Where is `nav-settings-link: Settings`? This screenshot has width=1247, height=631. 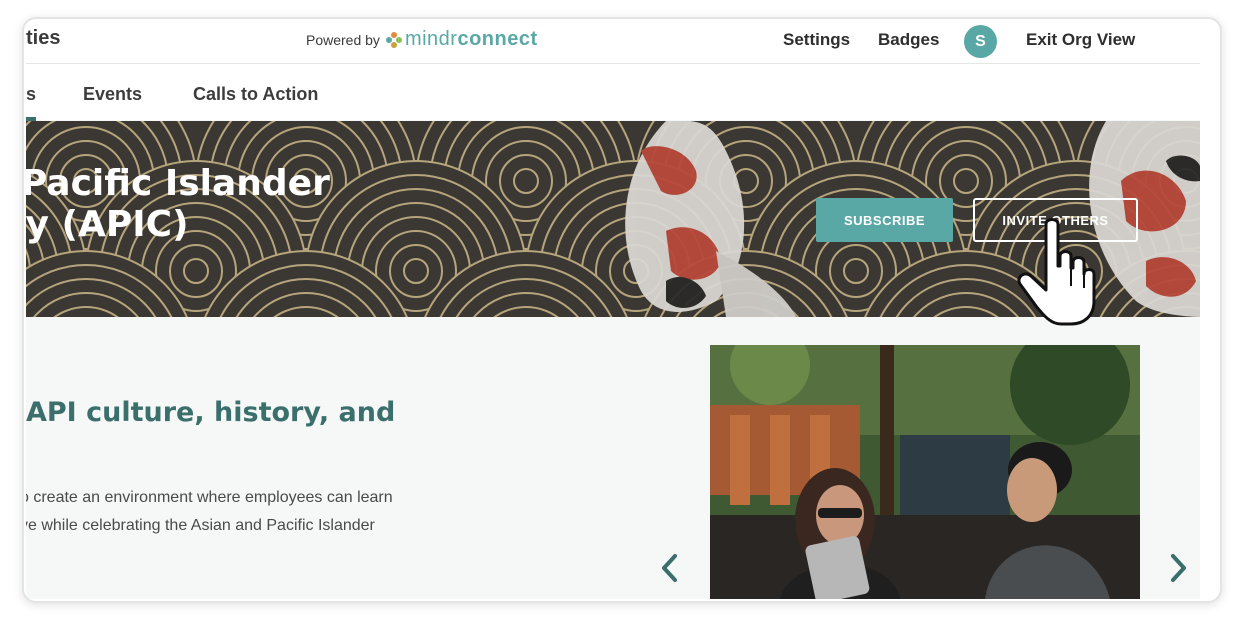 nav-settings-link: Settings is located at coordinates (816, 40).